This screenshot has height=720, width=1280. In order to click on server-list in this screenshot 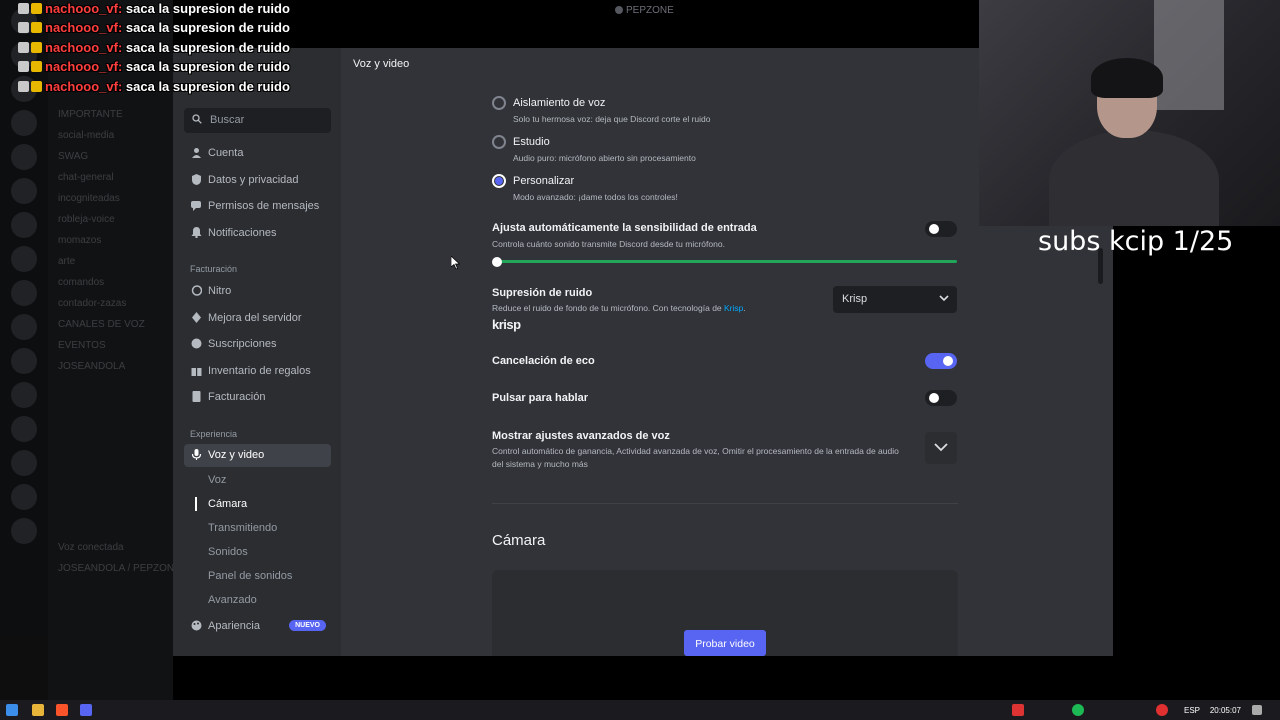, I will do `click(24, 350)`.